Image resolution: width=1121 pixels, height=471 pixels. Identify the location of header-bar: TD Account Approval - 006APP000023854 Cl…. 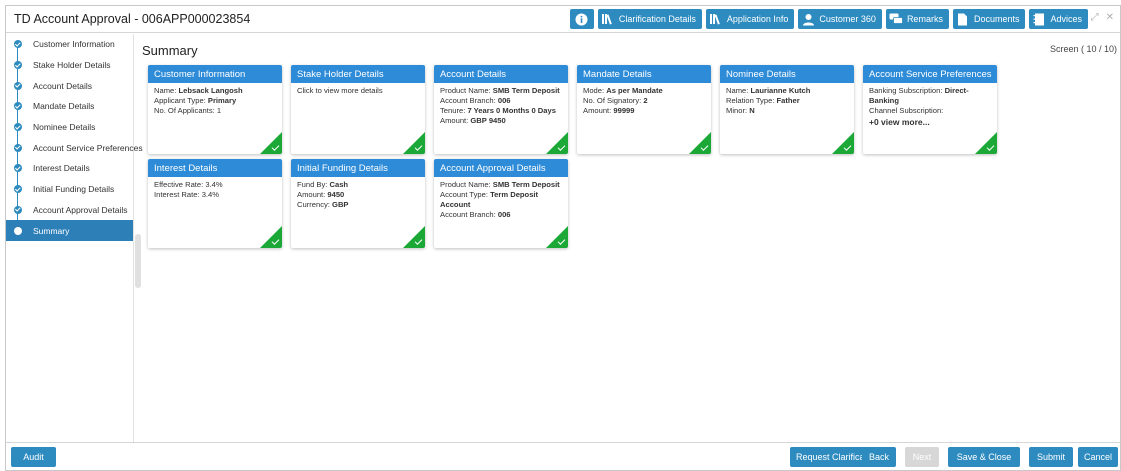
(563, 19).